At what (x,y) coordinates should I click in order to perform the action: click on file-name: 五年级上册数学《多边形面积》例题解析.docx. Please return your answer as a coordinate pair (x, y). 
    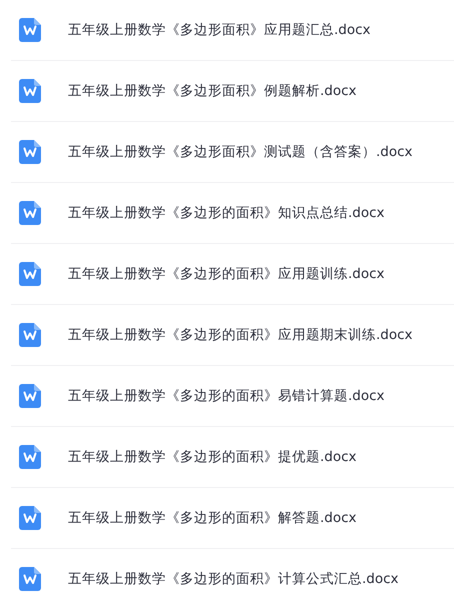
    Looking at the image, I should click on (212, 91).